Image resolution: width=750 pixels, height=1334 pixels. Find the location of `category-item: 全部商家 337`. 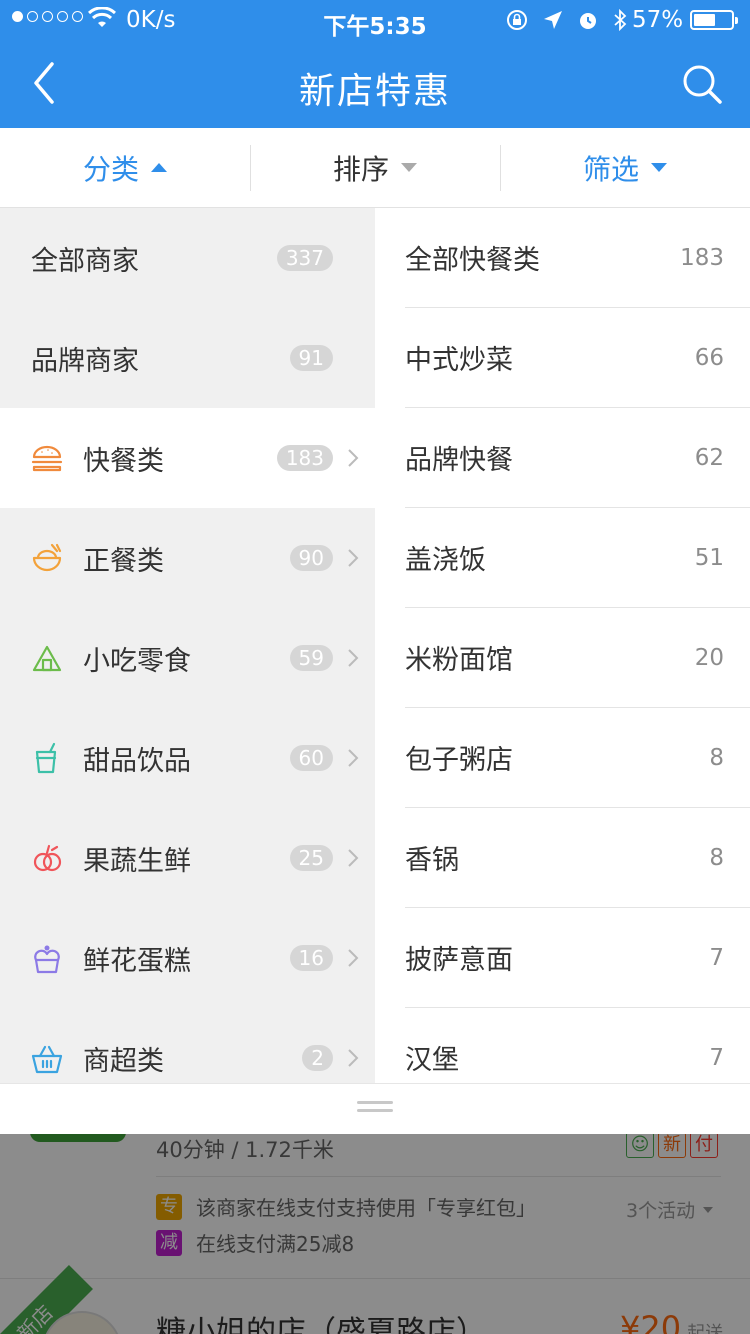

category-item: 全部商家 337 is located at coordinates (187, 258).